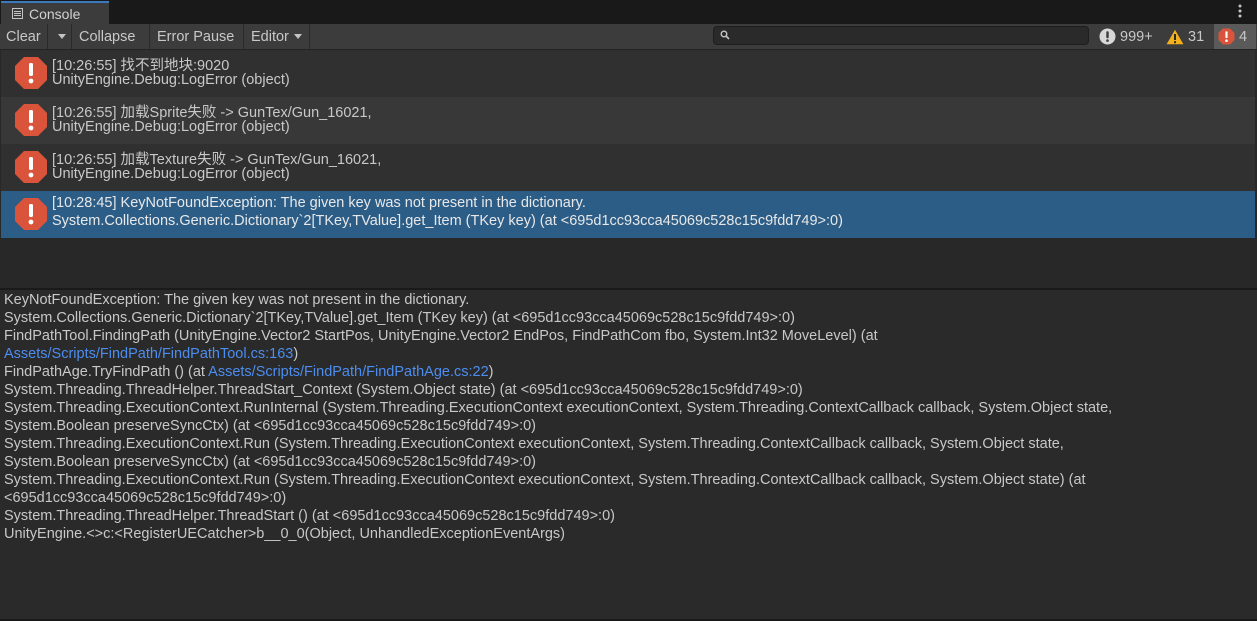 The height and width of the screenshot is (621, 1257). I want to click on error-count: 4, so click(1243, 36).